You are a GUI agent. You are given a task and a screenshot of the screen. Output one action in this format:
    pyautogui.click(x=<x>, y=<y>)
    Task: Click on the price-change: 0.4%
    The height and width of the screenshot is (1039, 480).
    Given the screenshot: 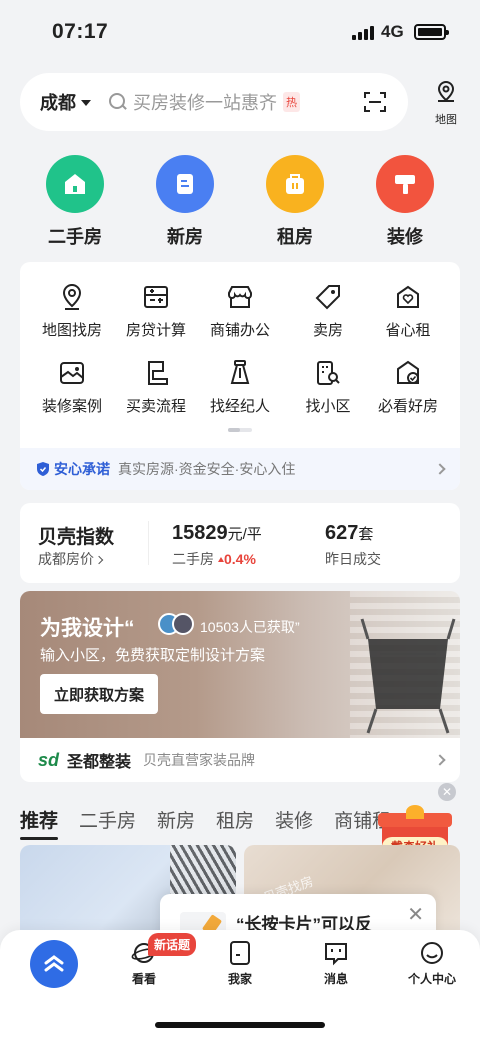 What is the action you would take?
    pyautogui.click(x=240, y=559)
    